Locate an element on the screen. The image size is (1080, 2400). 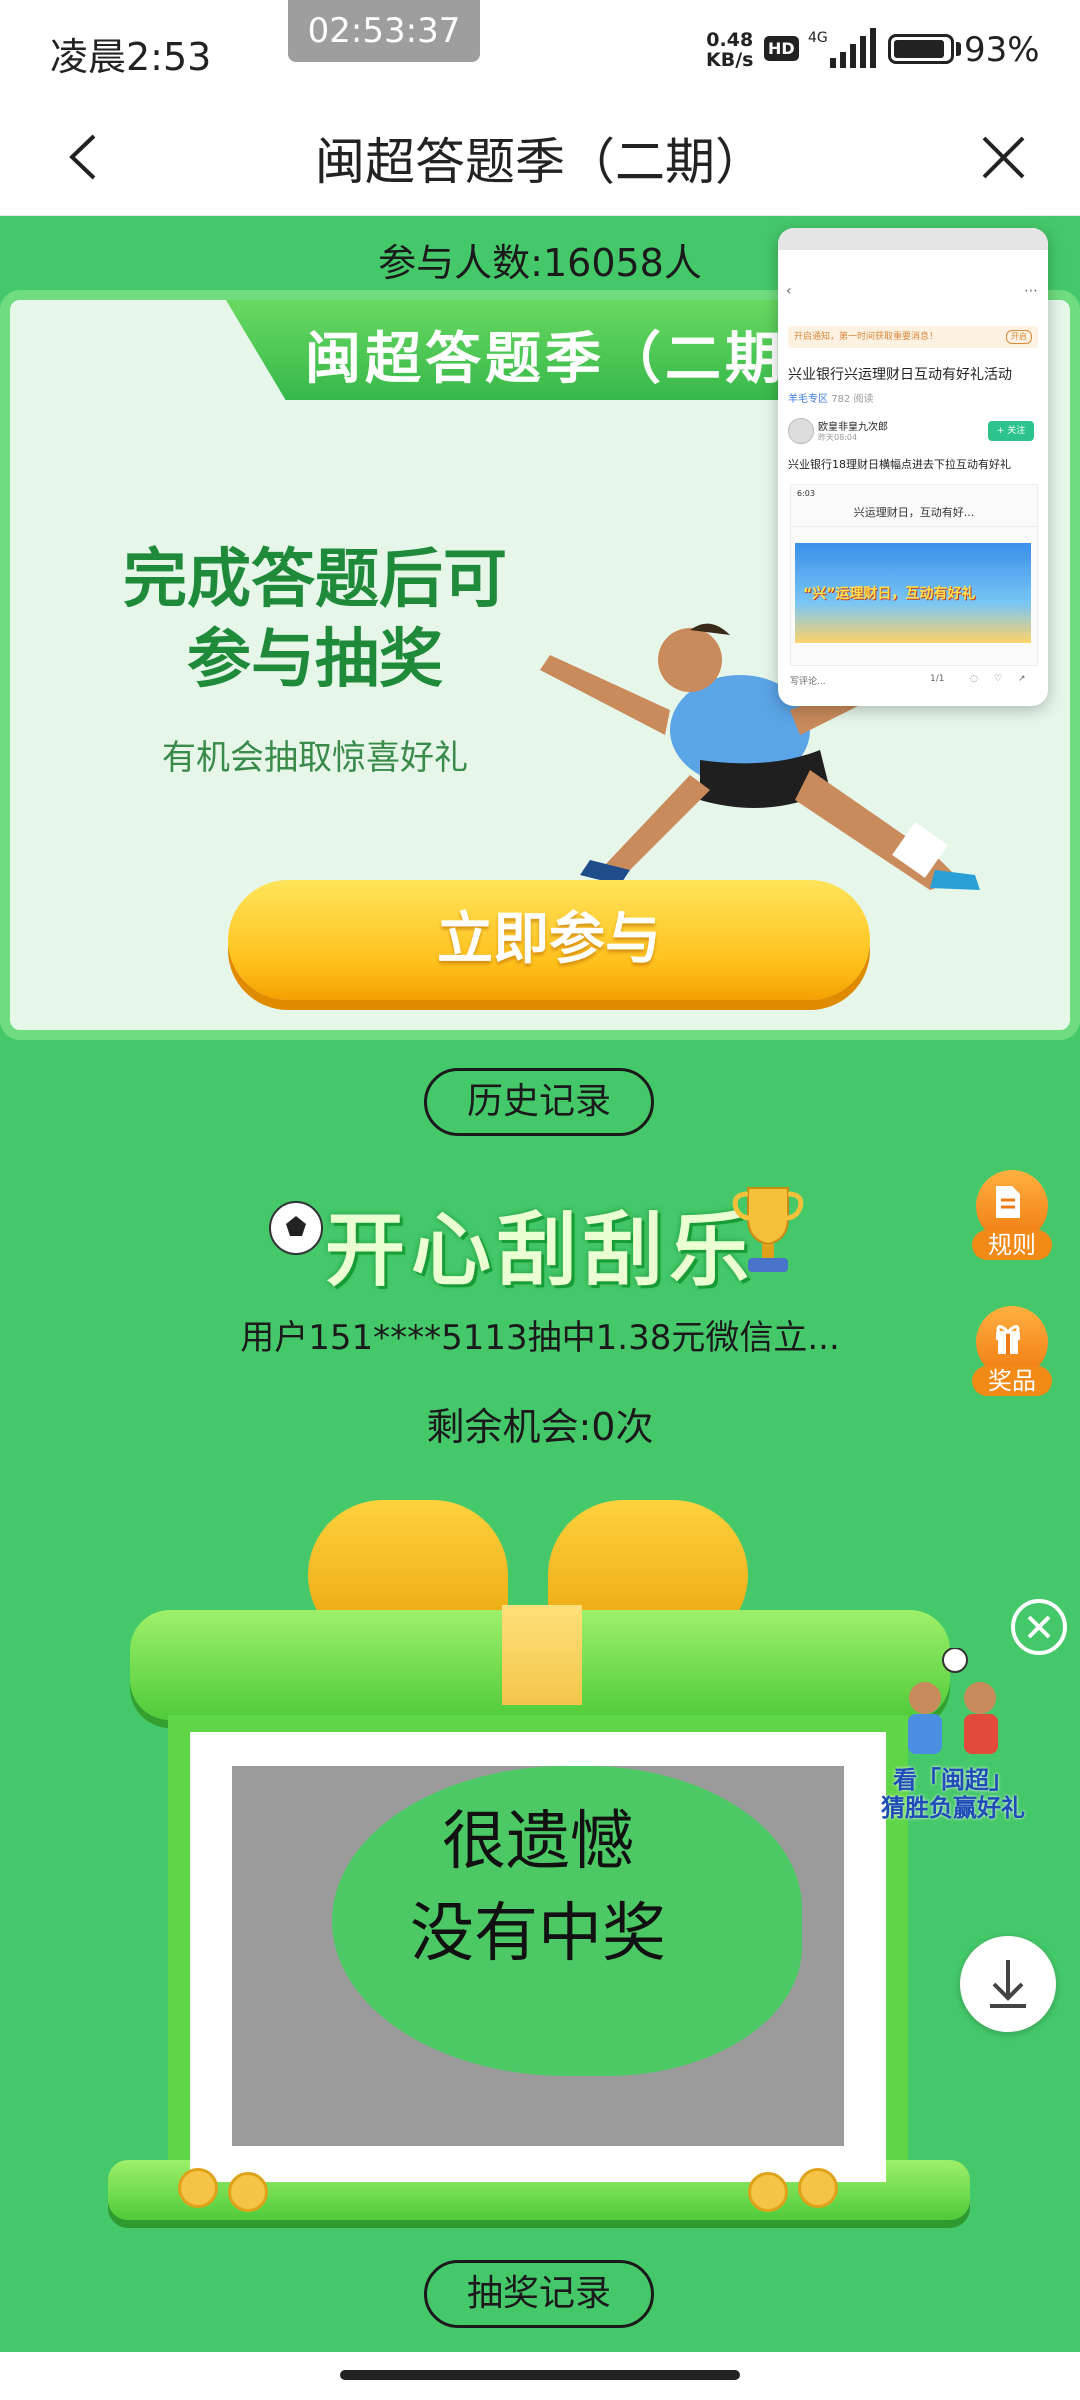
pip-back-icon: ‹ is located at coordinates (789, 291).